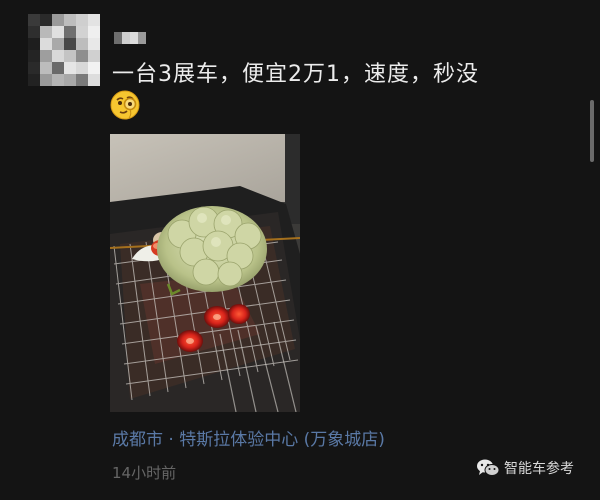 Image resolution: width=600 pixels, height=500 pixels. I want to click on location-link: 成都市 · 特斯拉体验中心 (万象城店), so click(248, 437).